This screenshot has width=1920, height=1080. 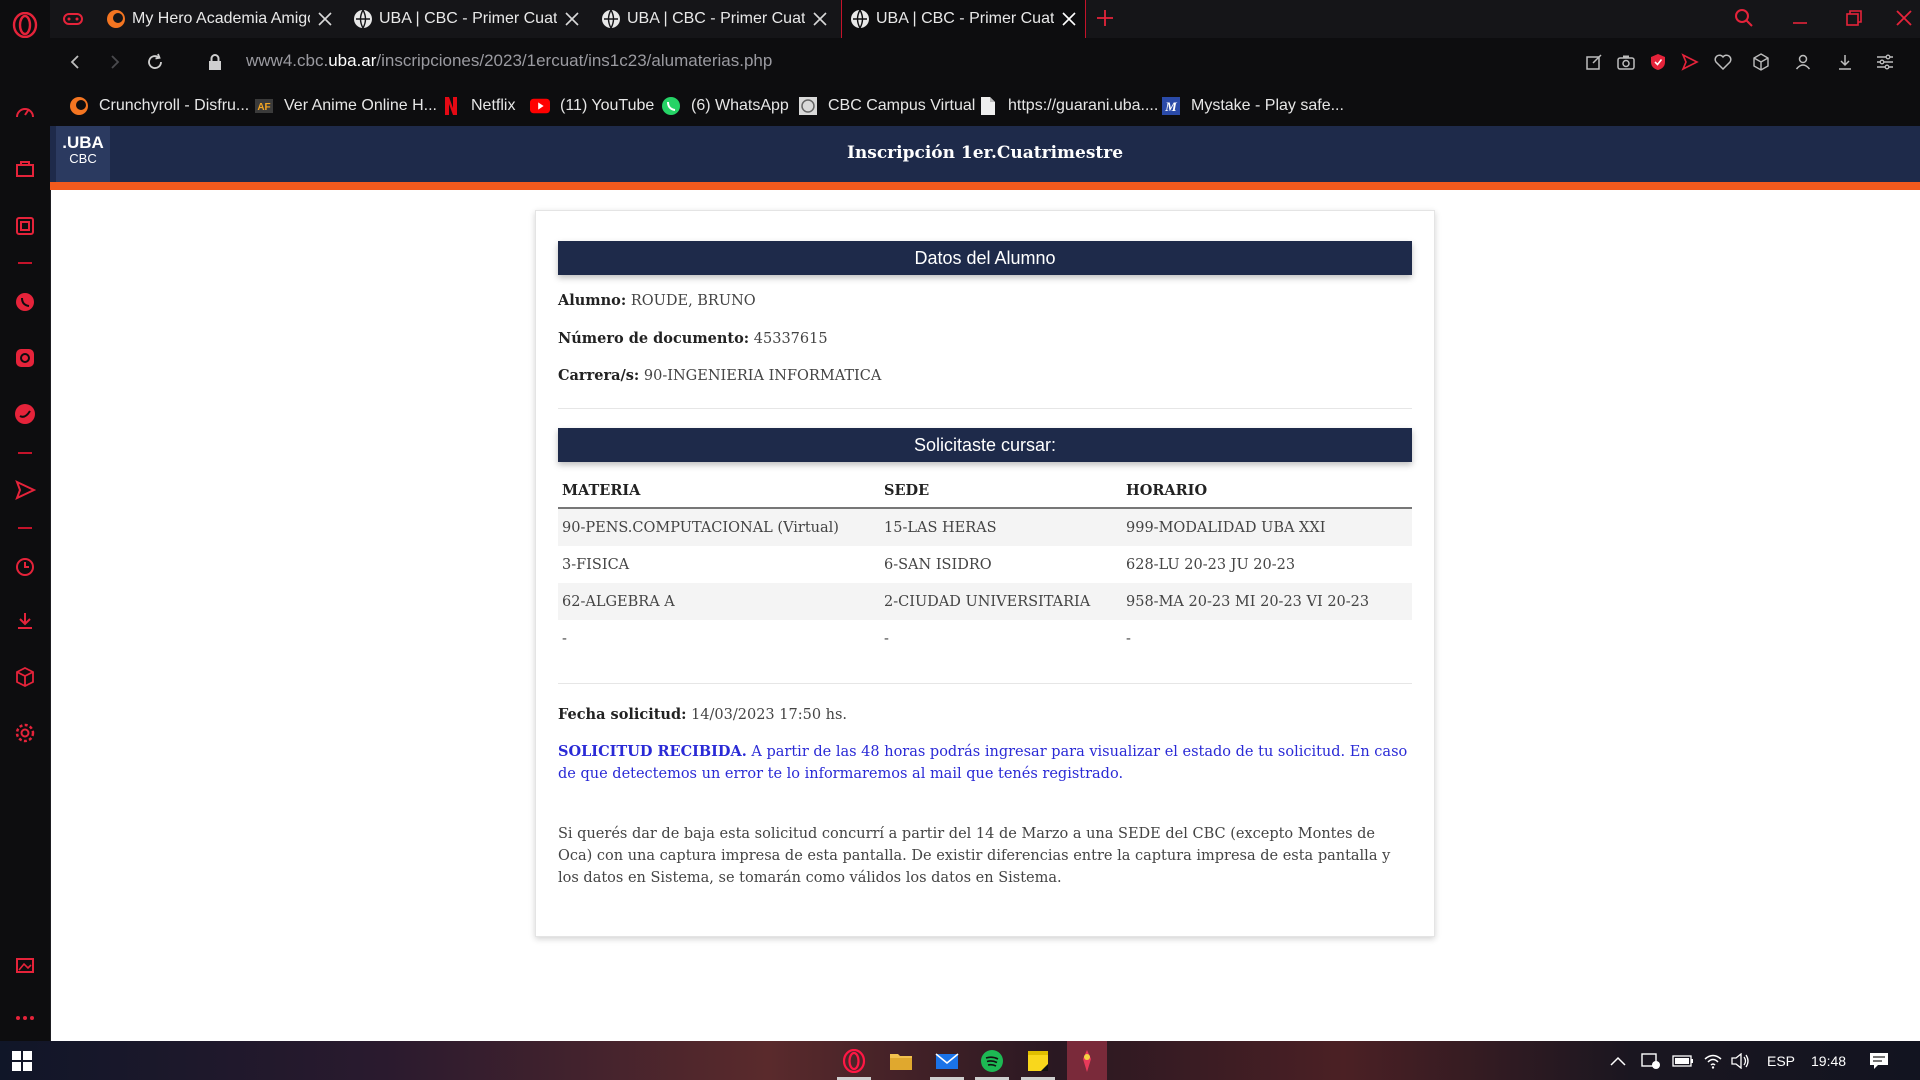 What do you see at coordinates (1713, 1060) in the screenshot?
I see `wifi-icon` at bounding box center [1713, 1060].